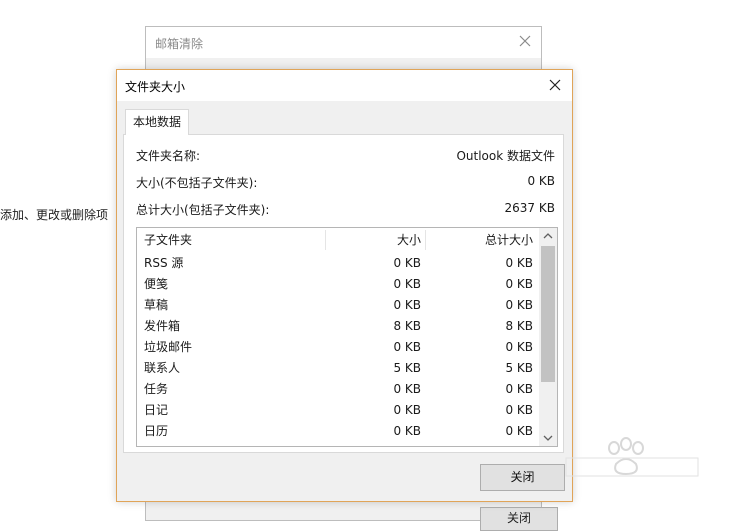 This screenshot has width=733, height=531. What do you see at coordinates (519, 326) in the screenshot?
I see `row-total-size: 8 KB` at bounding box center [519, 326].